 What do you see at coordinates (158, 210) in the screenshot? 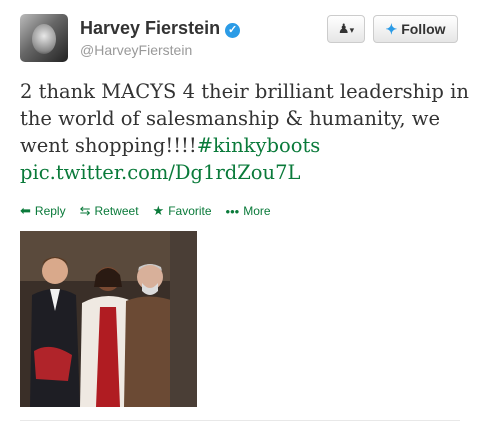
I see `star-icon: ★` at bounding box center [158, 210].